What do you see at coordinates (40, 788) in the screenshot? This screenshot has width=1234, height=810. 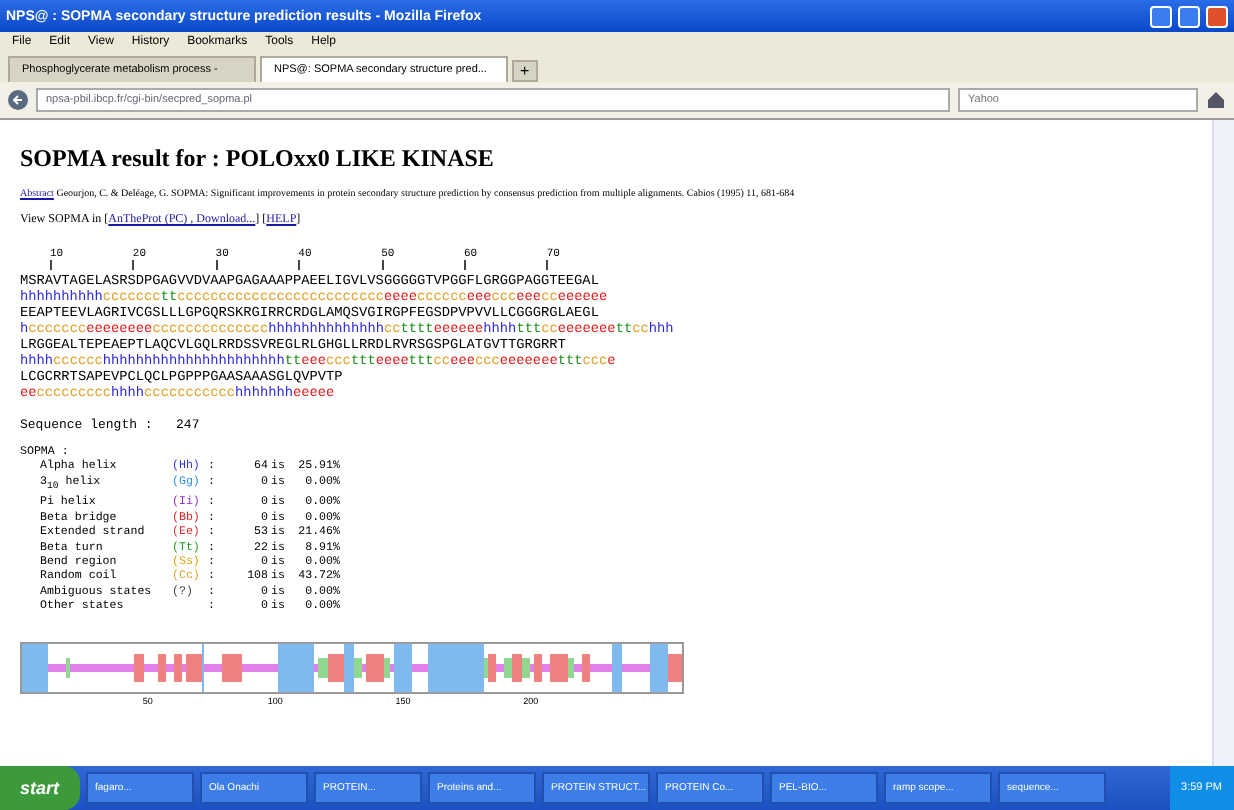 I see `start-button: start` at bounding box center [40, 788].